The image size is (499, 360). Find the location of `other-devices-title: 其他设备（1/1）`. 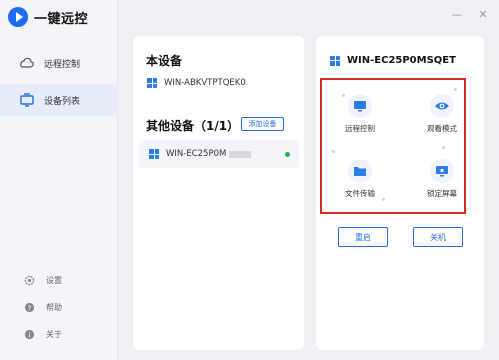

other-devices-title: 其他设备（1/1） is located at coordinates (193, 126).